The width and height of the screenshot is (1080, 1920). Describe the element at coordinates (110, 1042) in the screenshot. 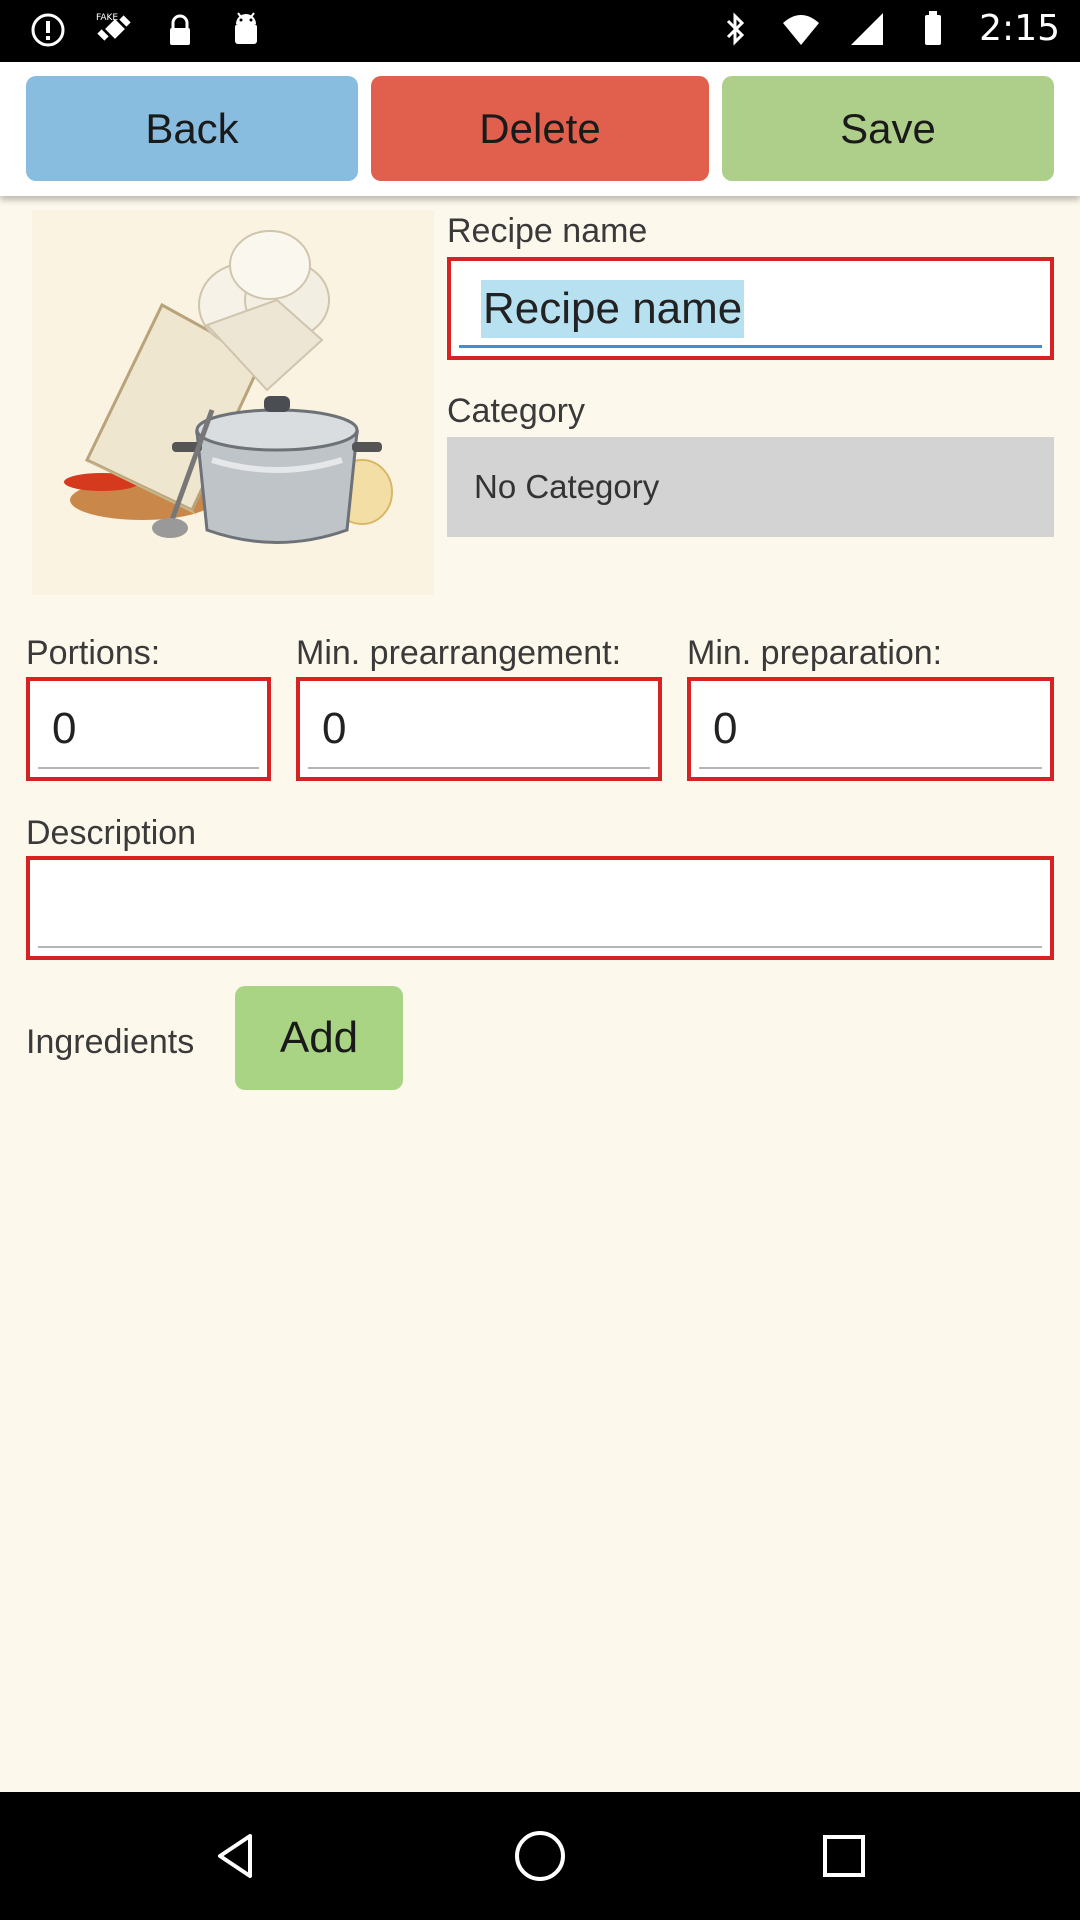

I see `ingredients-label: Ingredients` at that location.